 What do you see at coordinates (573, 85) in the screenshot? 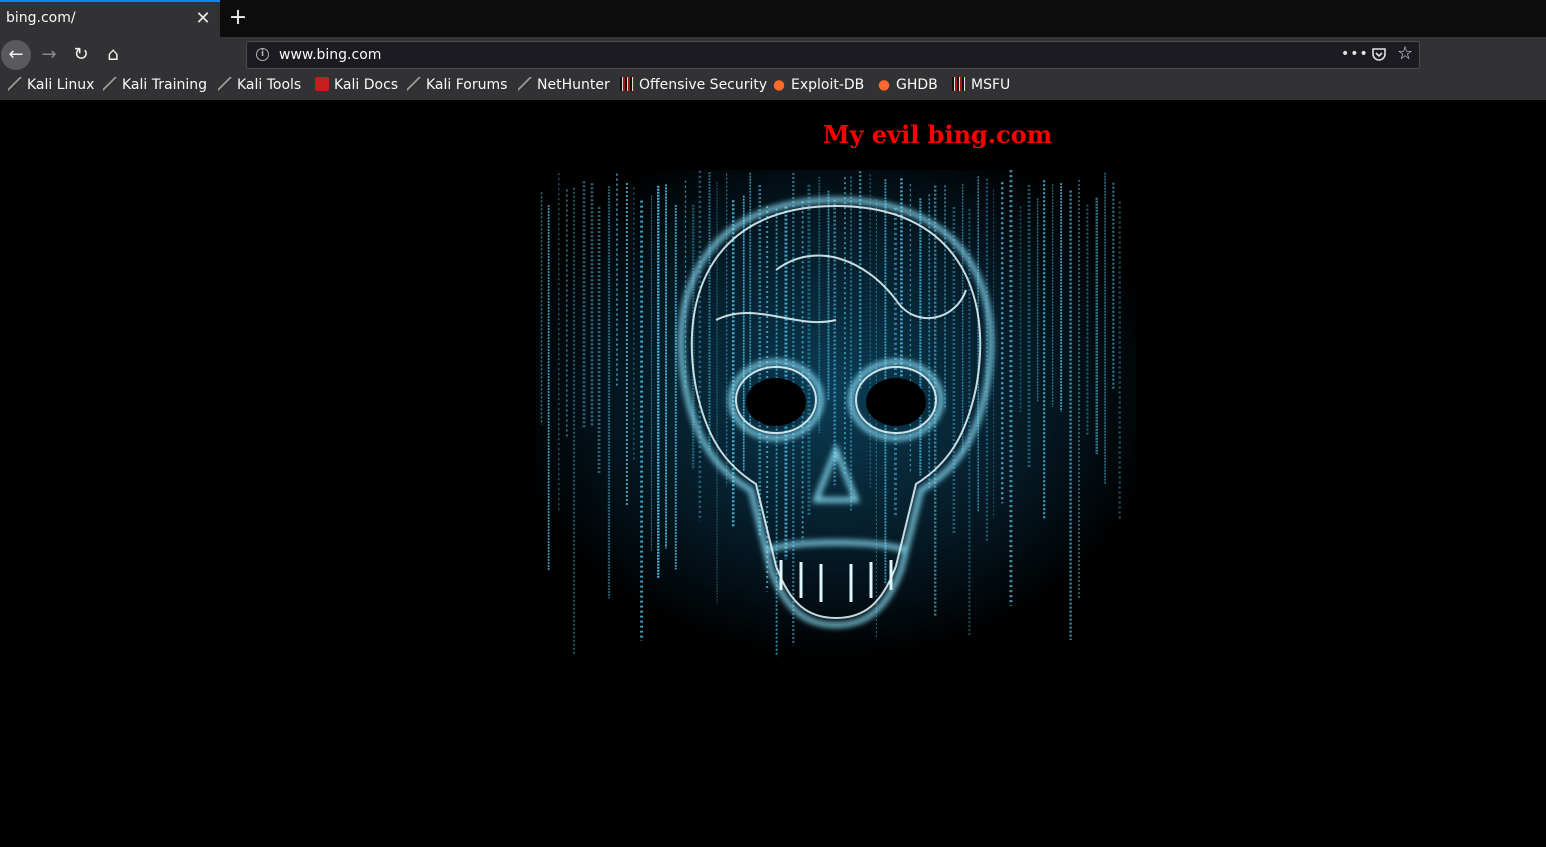
I see `bookmark-label: NetHunter` at bounding box center [573, 85].